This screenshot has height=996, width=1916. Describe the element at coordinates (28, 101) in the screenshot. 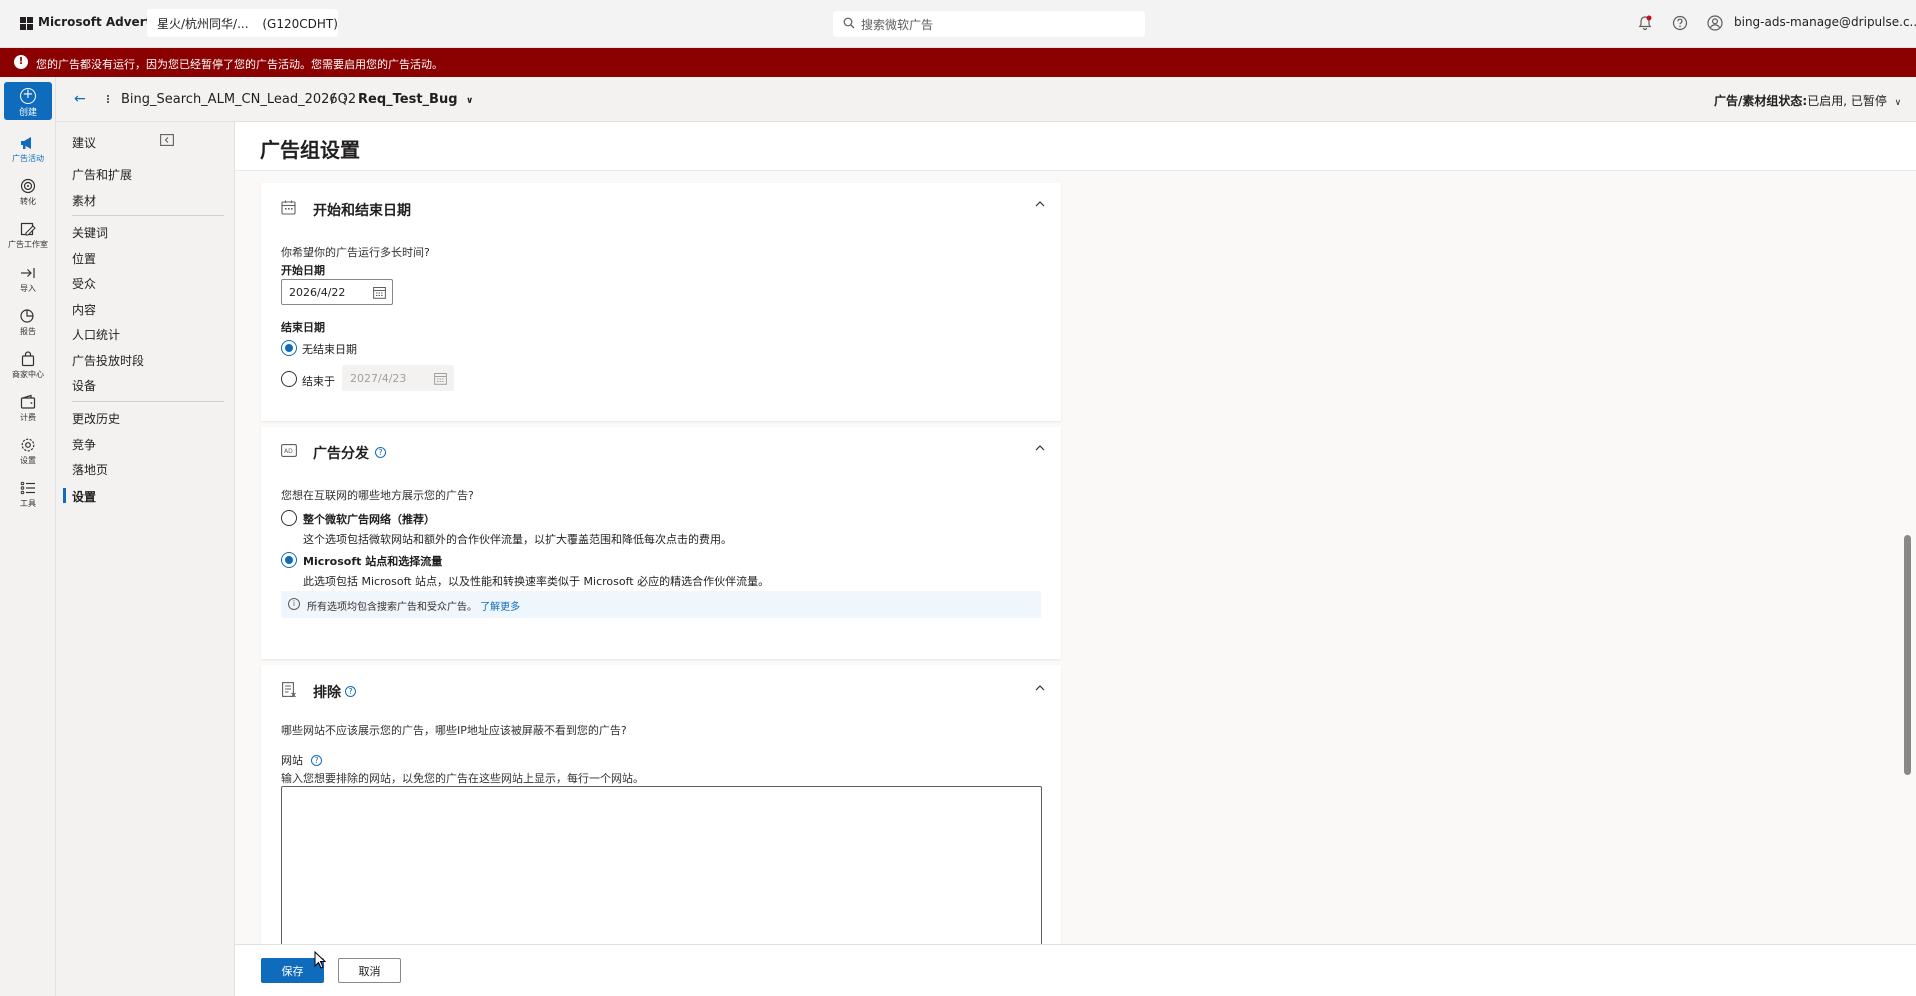

I see `create-button: + 创建` at that location.